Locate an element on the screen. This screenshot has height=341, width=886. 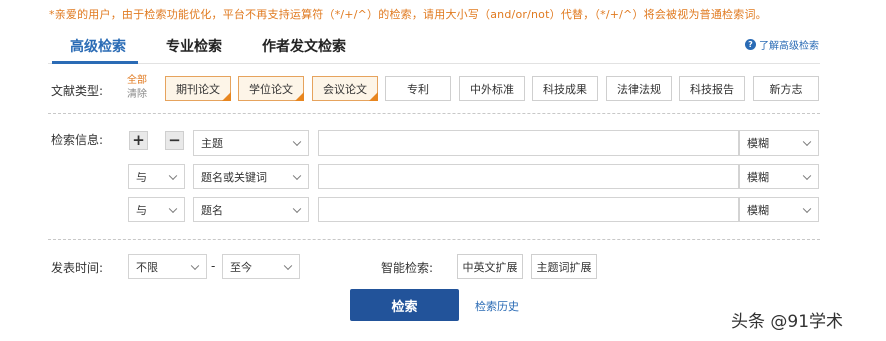
doc-type-label-text: 学位论文 is located at coordinates (271, 89).